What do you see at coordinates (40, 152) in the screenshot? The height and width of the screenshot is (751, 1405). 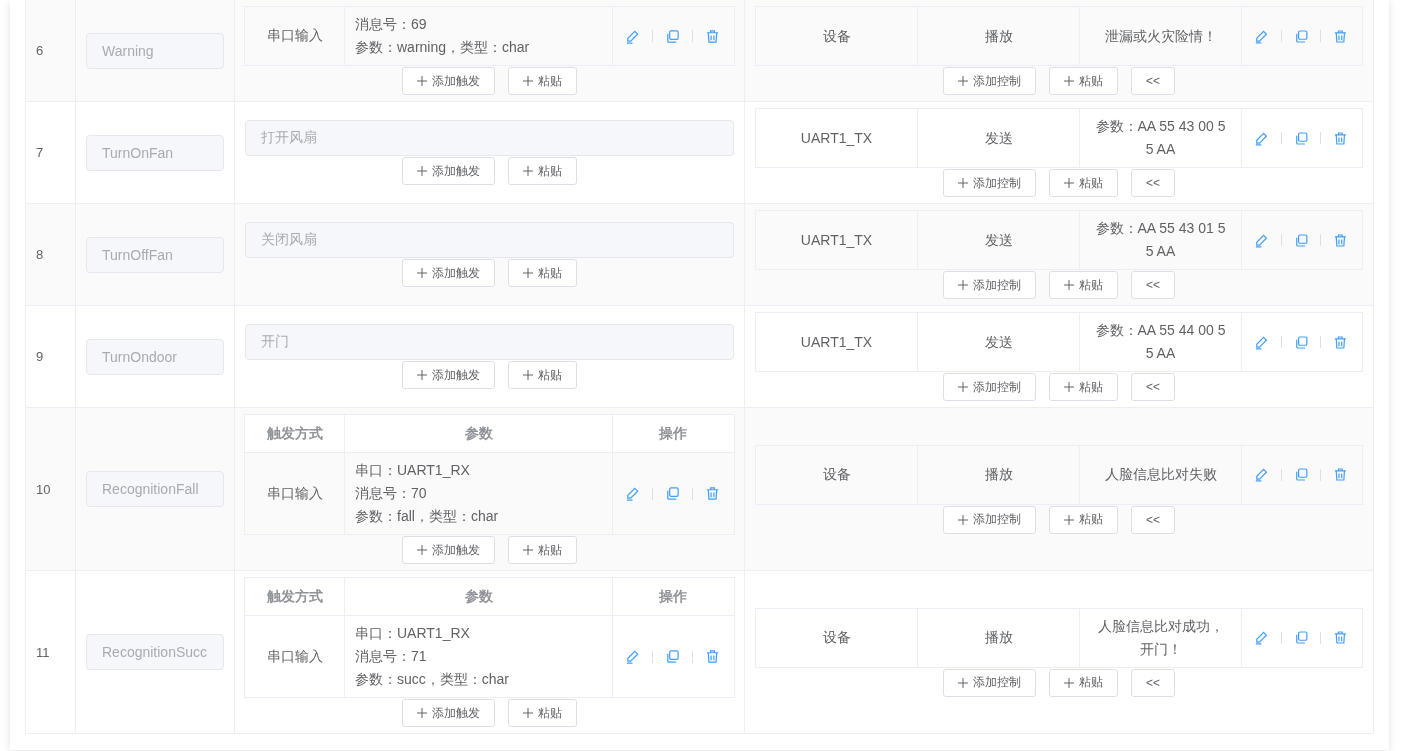 I see `row-number: 7` at bounding box center [40, 152].